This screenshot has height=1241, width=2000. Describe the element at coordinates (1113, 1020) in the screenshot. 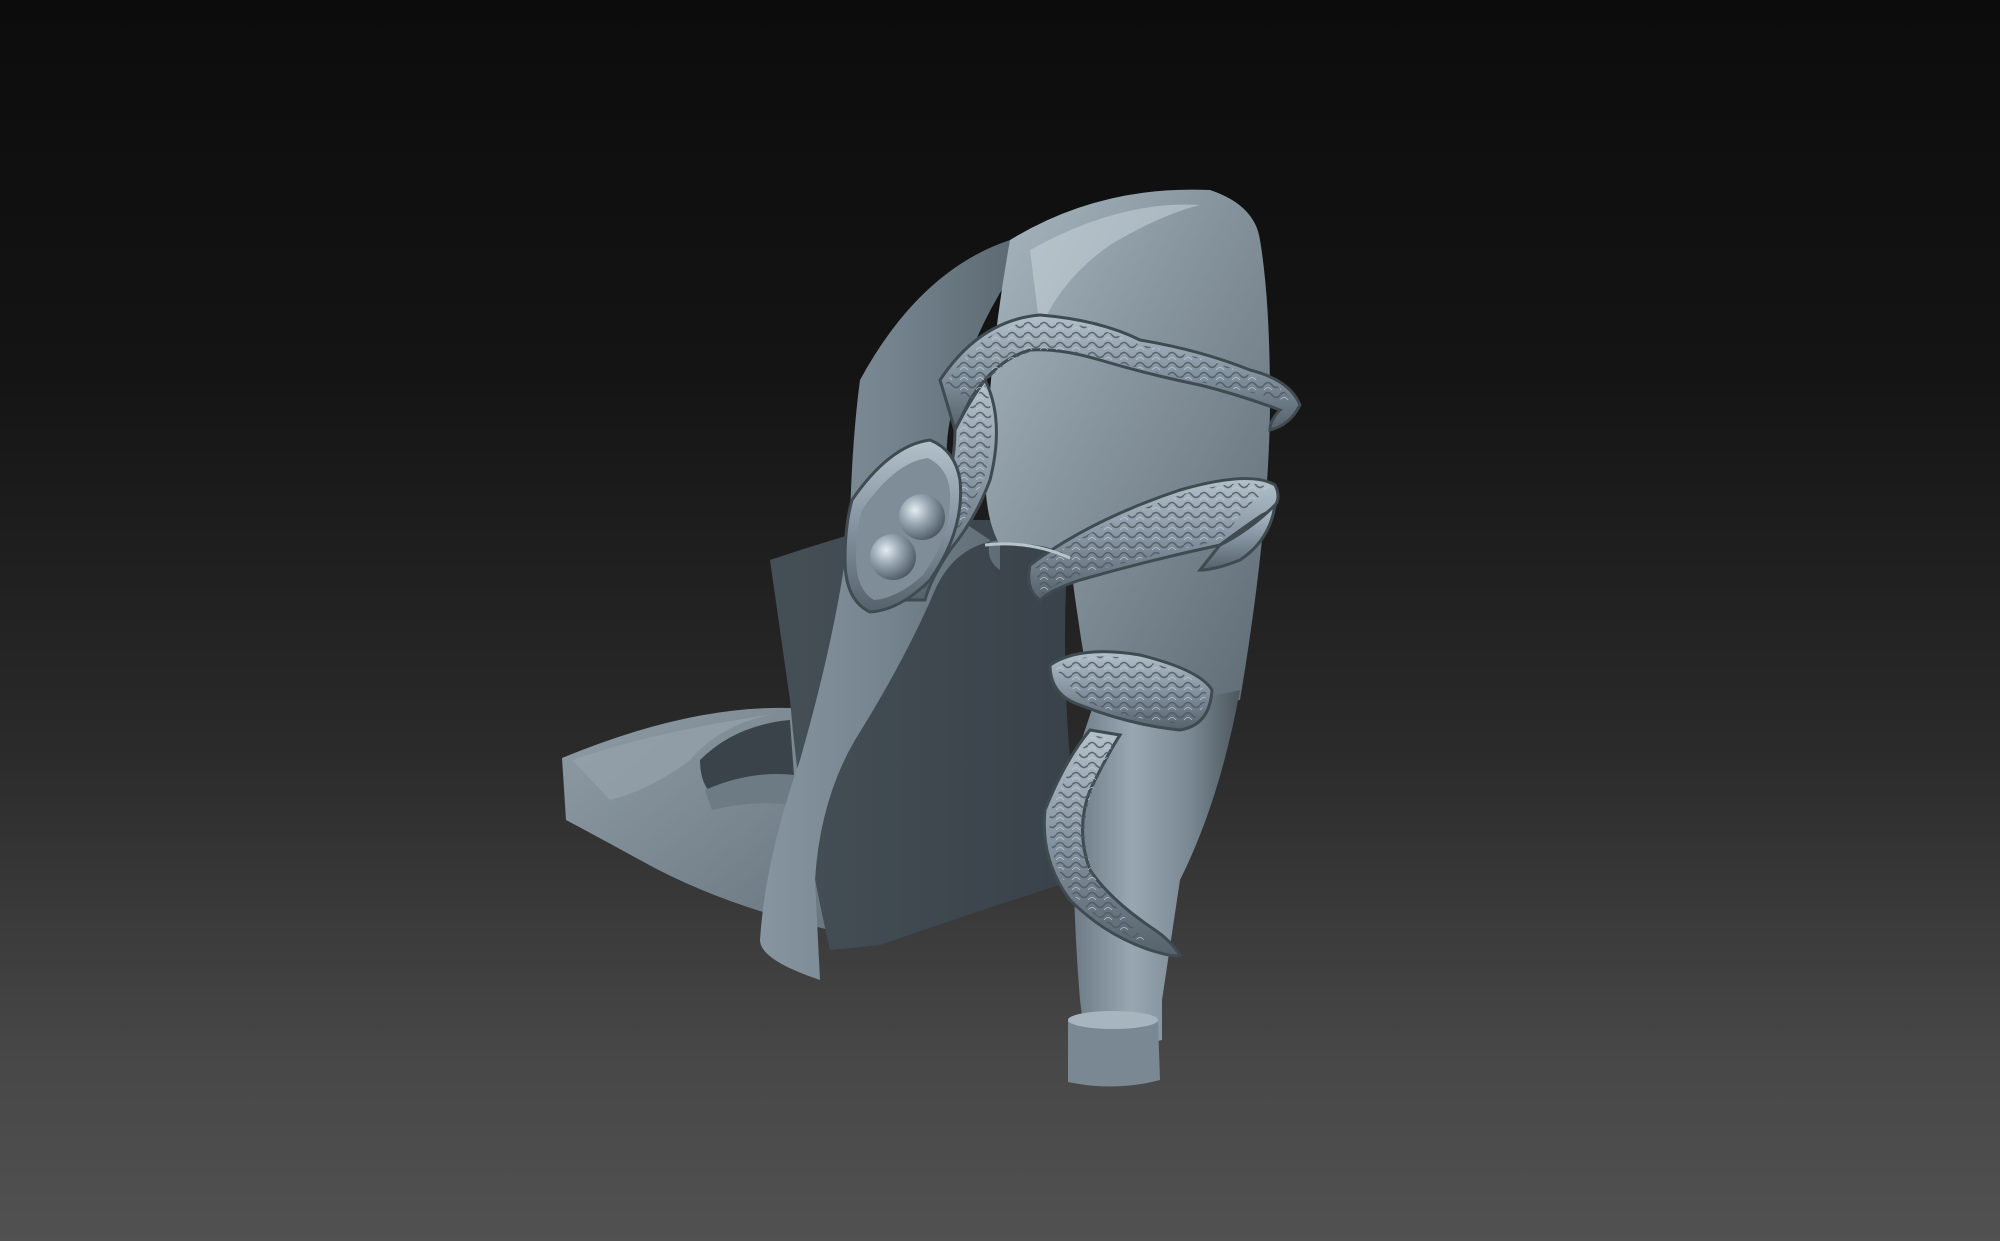

I see `heel-tip-top` at that location.